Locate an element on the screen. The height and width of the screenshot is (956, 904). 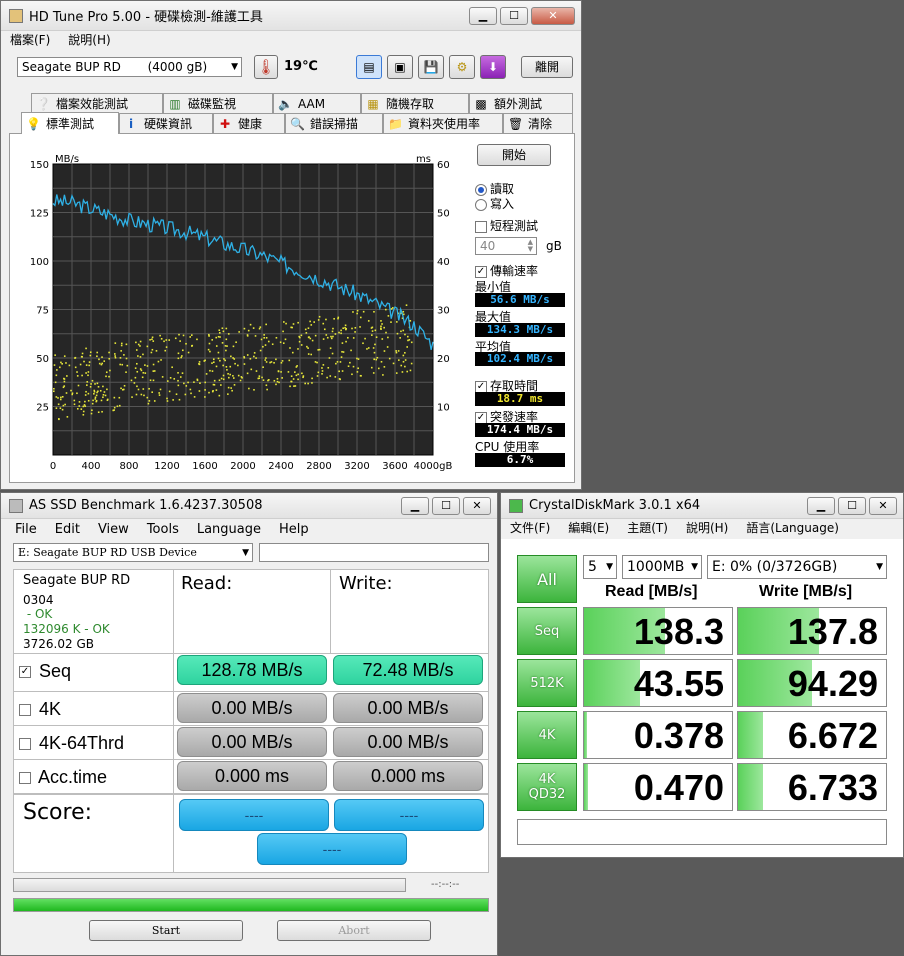
test-checkbox: ✓ Seq is located at coordinates (45, 671).